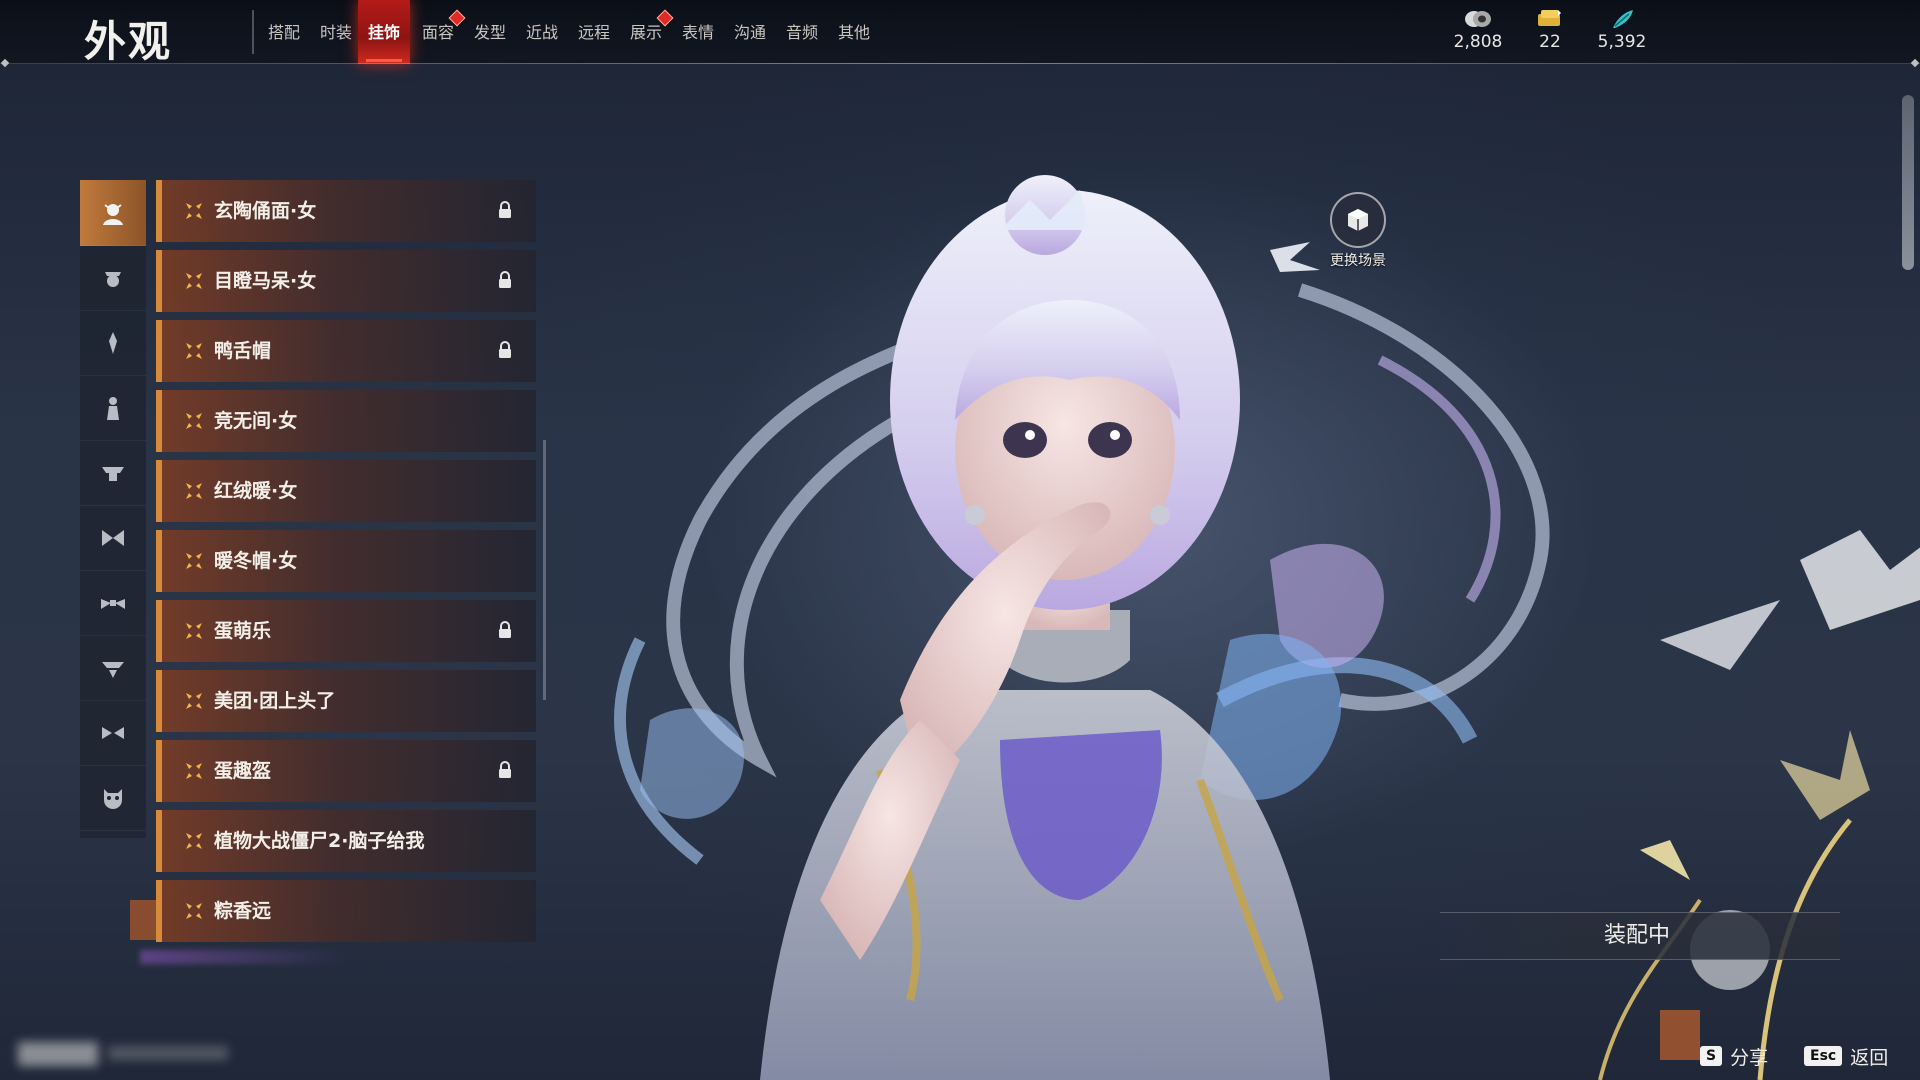 The height and width of the screenshot is (1080, 1920). I want to click on back-label: 返回, so click(1869, 1057).